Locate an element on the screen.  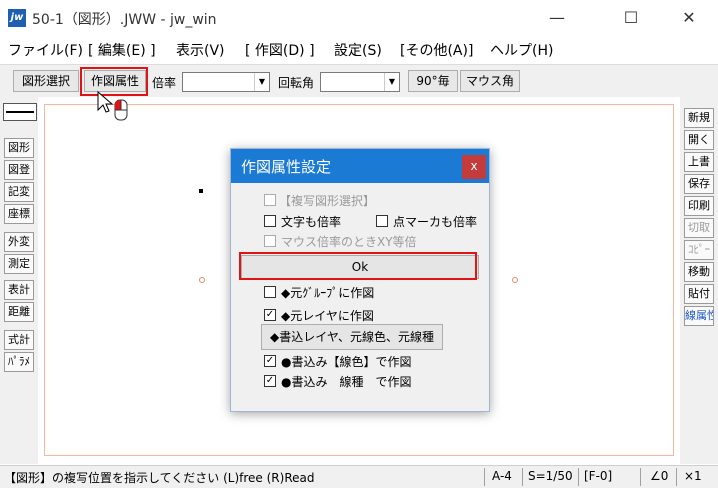
write-layer-button: ◆書込レイヤ、元線色、元線種 is located at coordinates (352, 337).